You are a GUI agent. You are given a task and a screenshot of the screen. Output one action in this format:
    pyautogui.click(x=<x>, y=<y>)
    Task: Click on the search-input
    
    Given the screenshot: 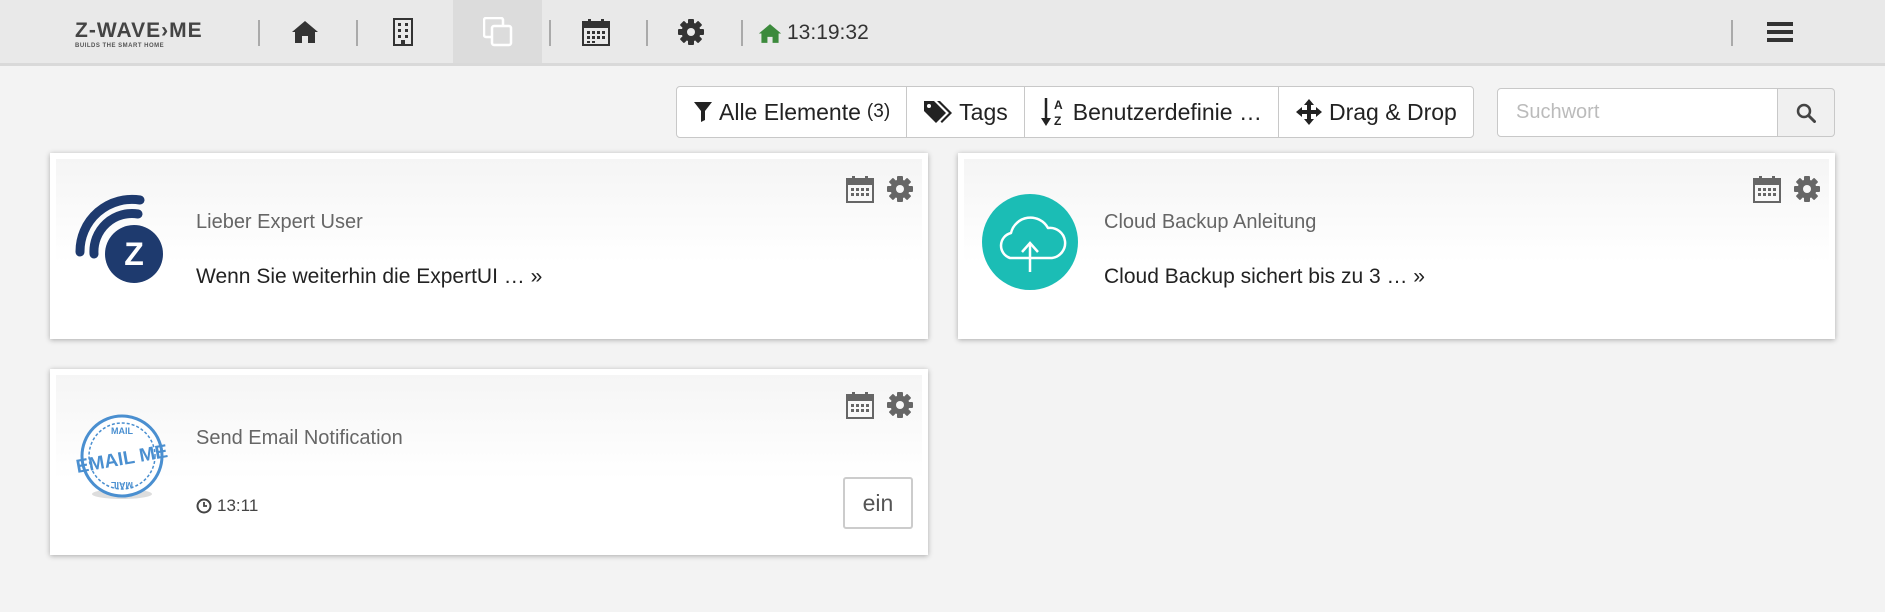 What is the action you would take?
    pyautogui.click(x=1637, y=112)
    